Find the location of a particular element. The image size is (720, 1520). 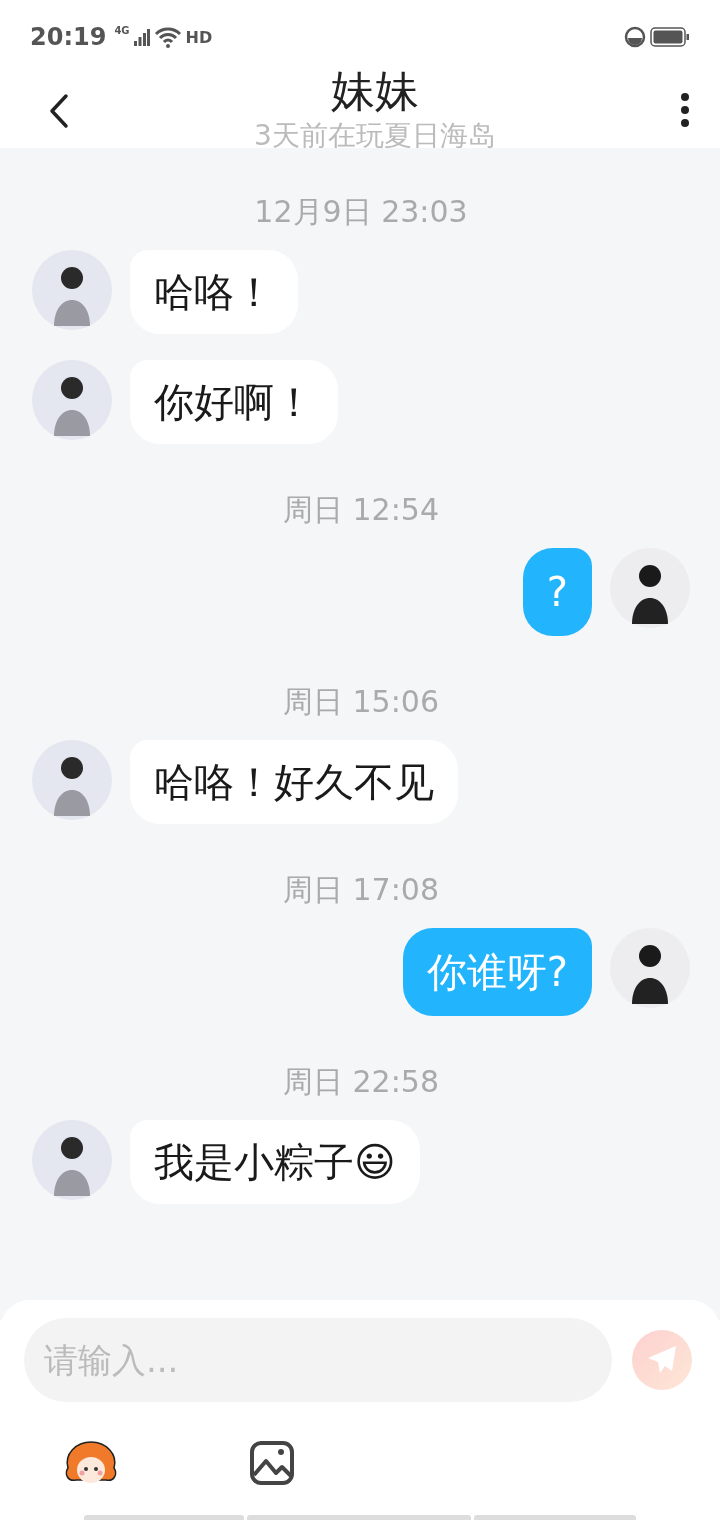

message-bubble: 哈咯！好久不见 is located at coordinates (294, 782).